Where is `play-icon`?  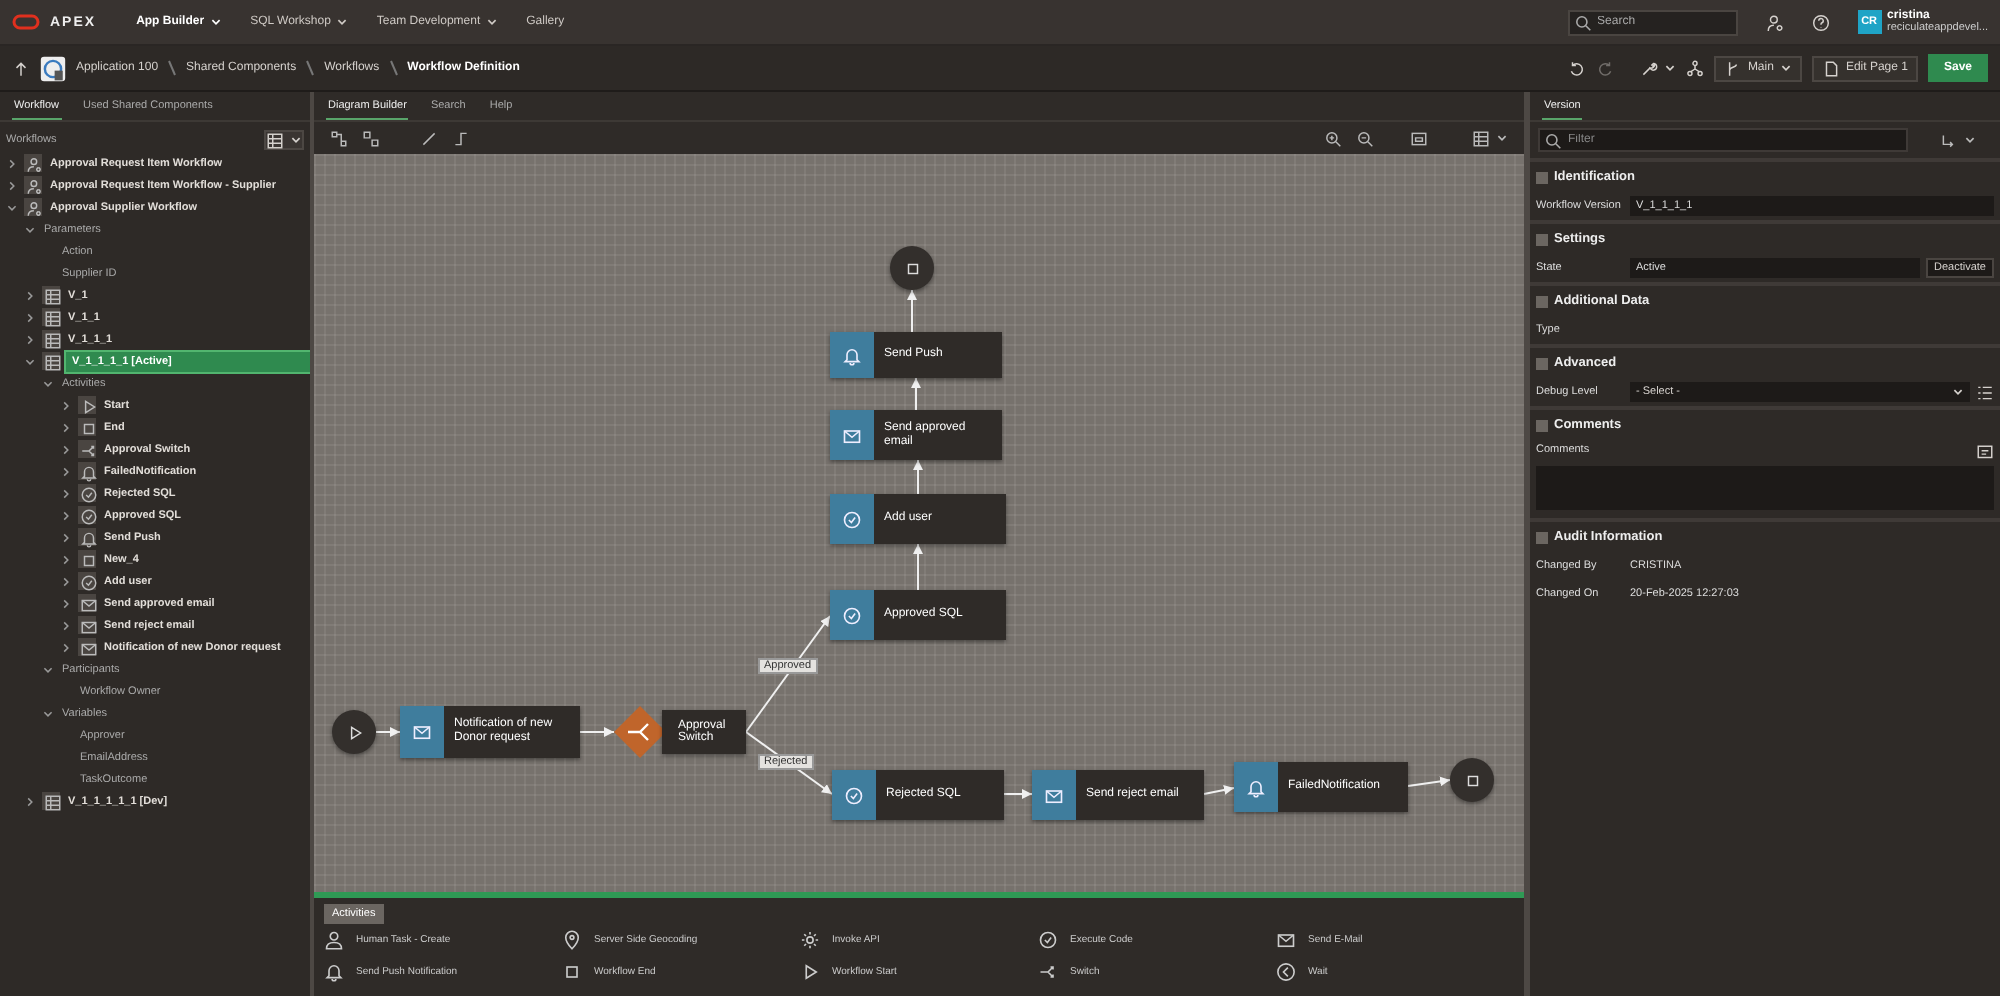 play-icon is located at coordinates (354, 732).